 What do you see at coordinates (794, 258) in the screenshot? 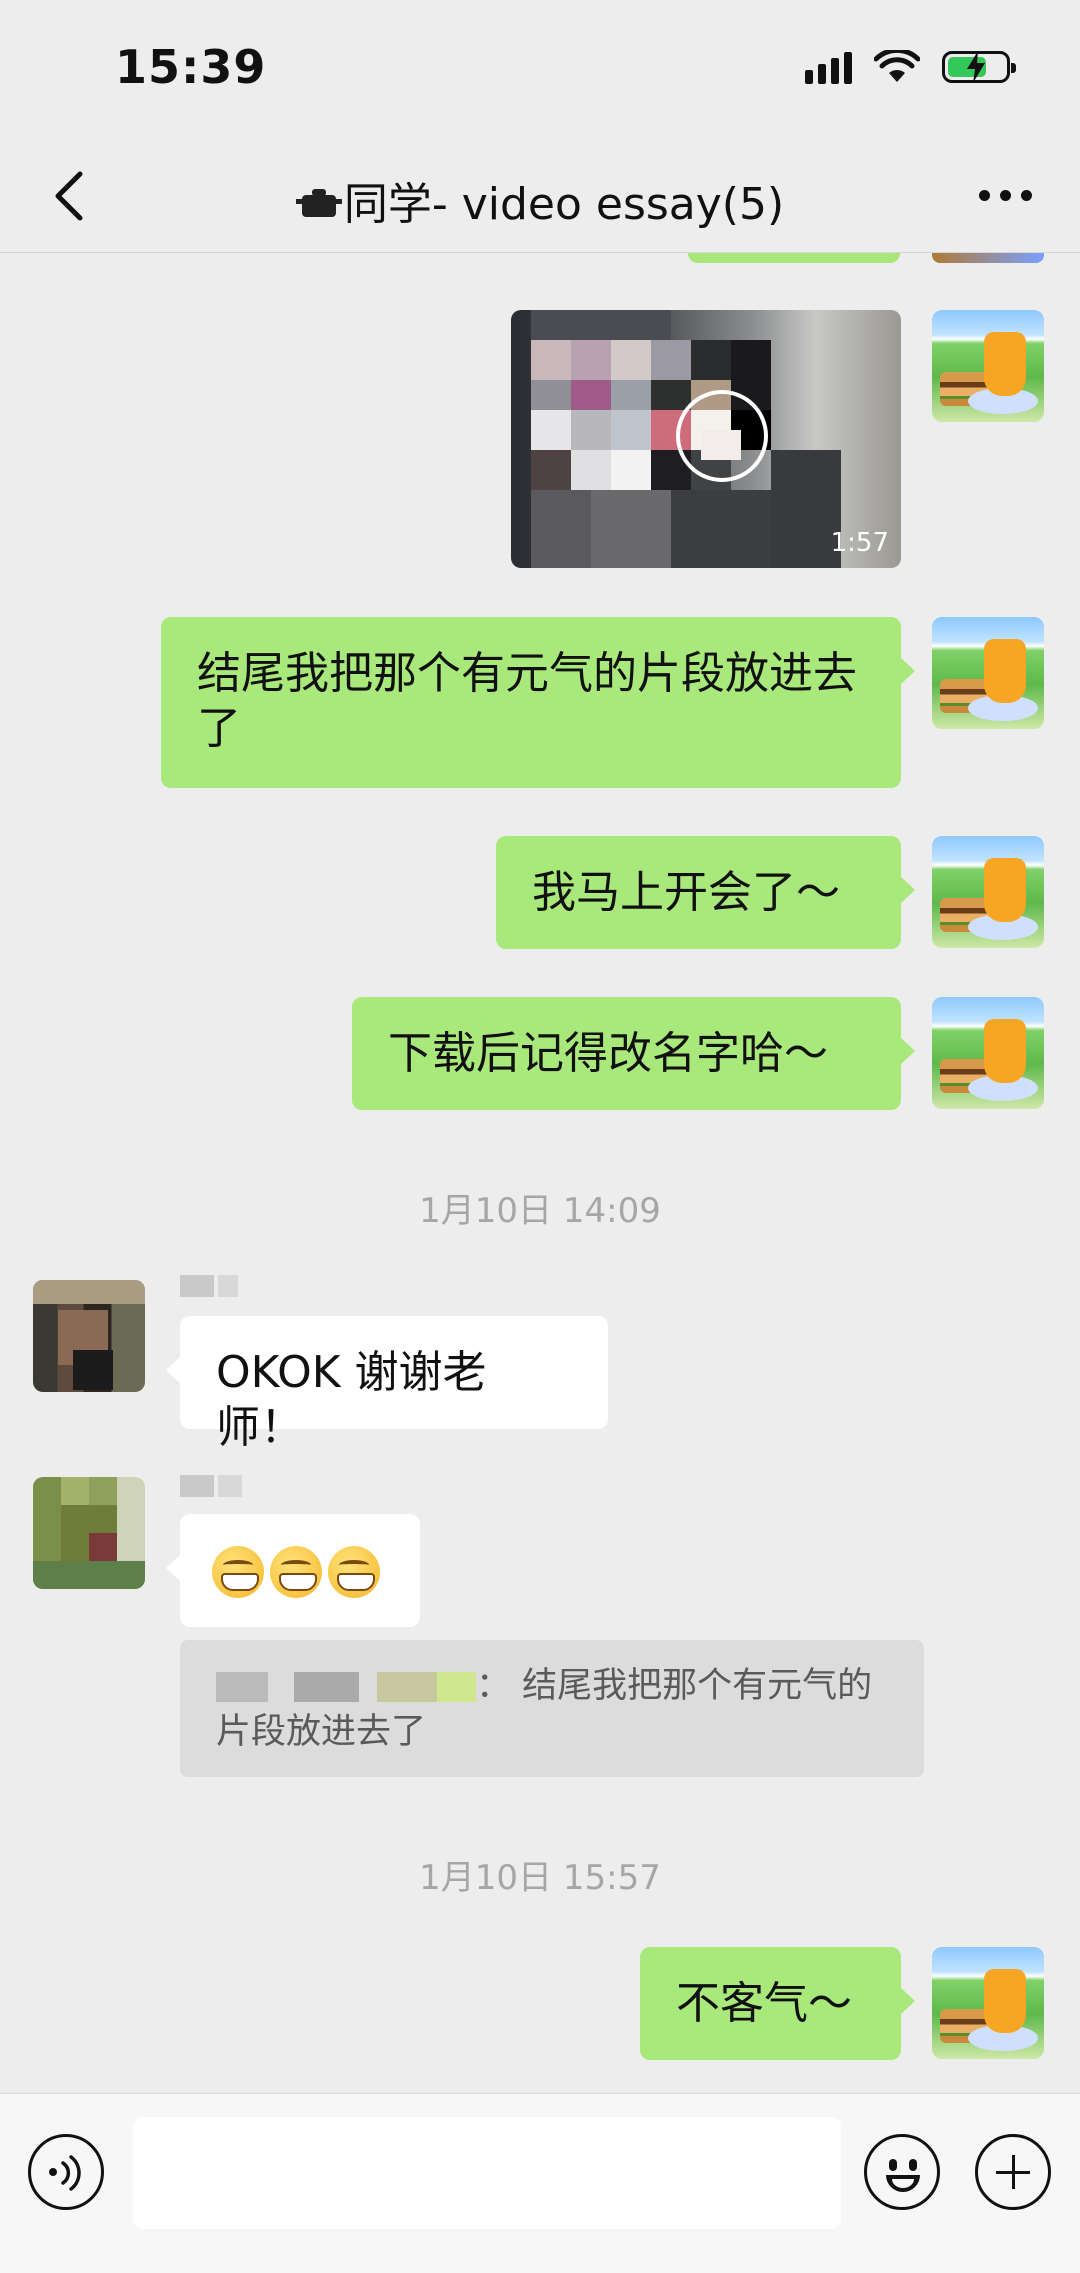
I see `previous-message-edge` at bounding box center [794, 258].